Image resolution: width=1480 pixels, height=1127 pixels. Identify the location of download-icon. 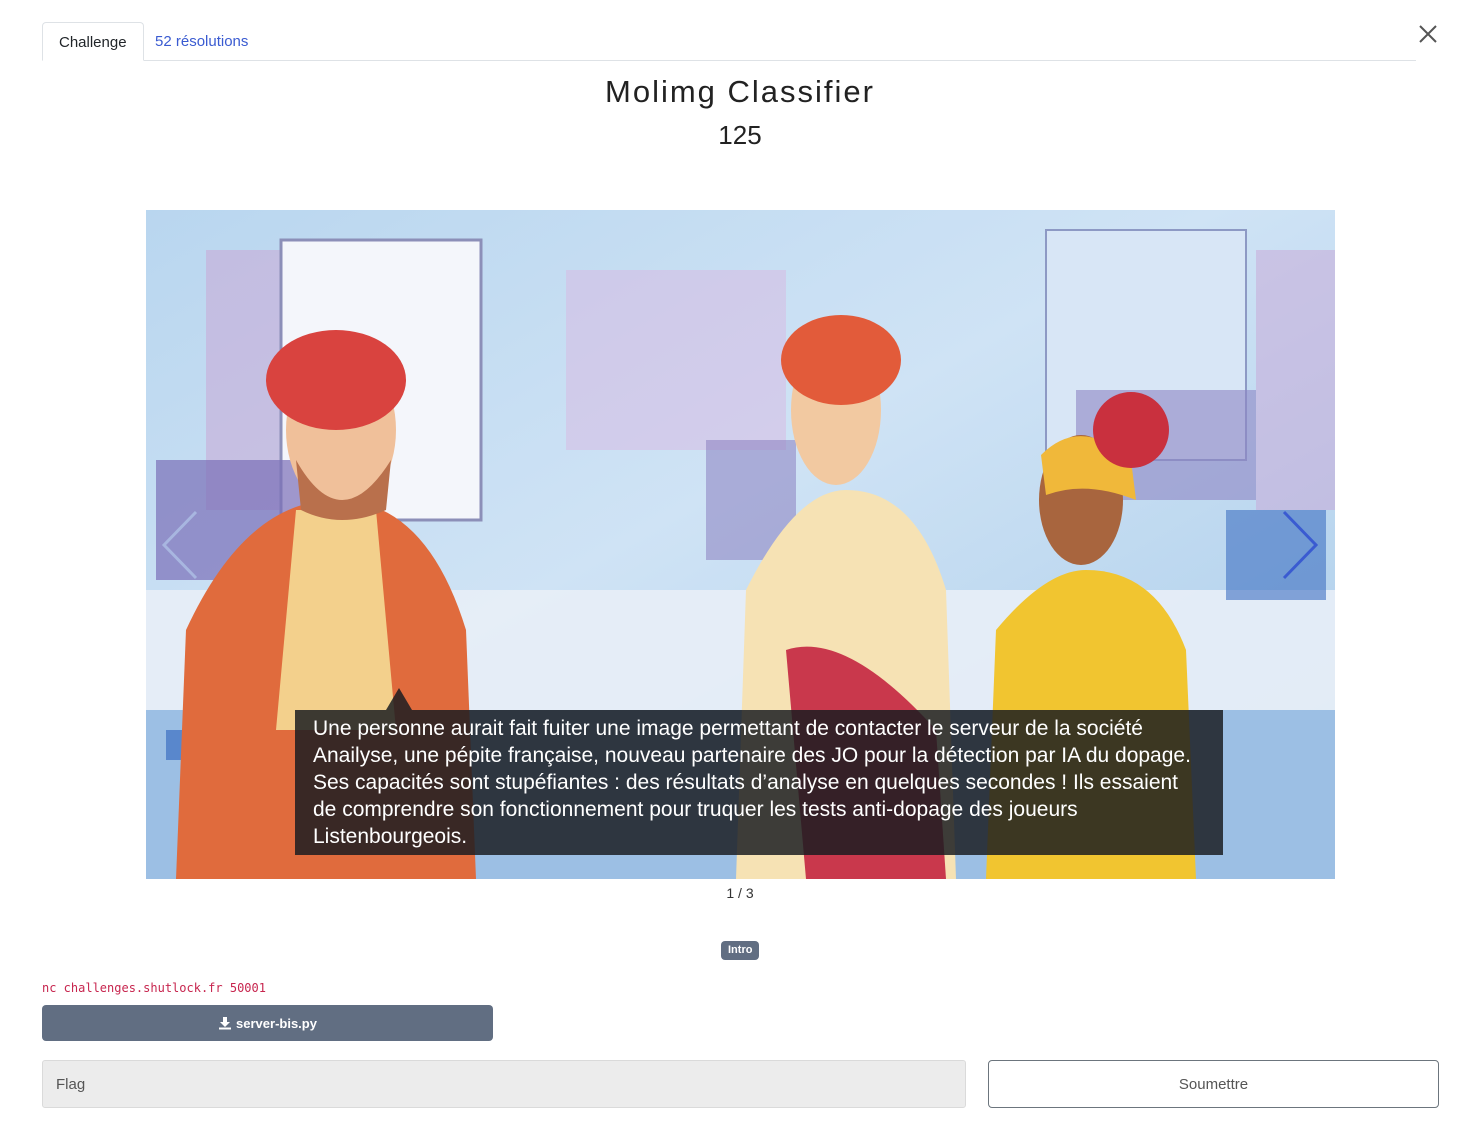
(225, 1023).